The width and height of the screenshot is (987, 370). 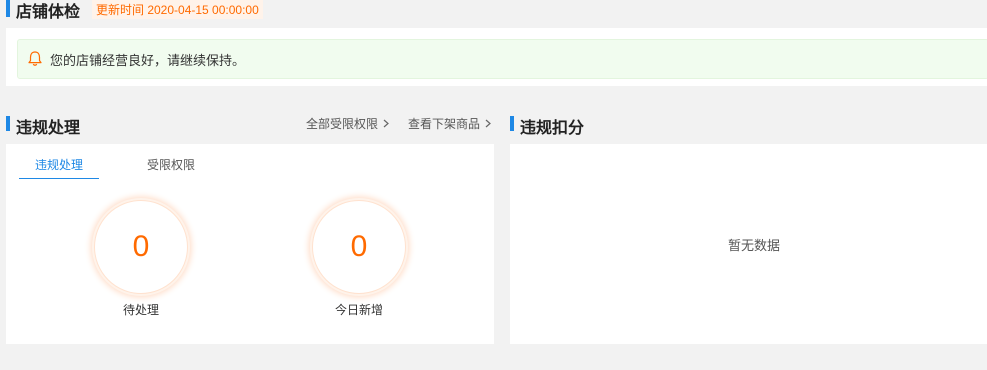 I want to click on empty-state-text: 暂无数据, so click(x=753, y=245).